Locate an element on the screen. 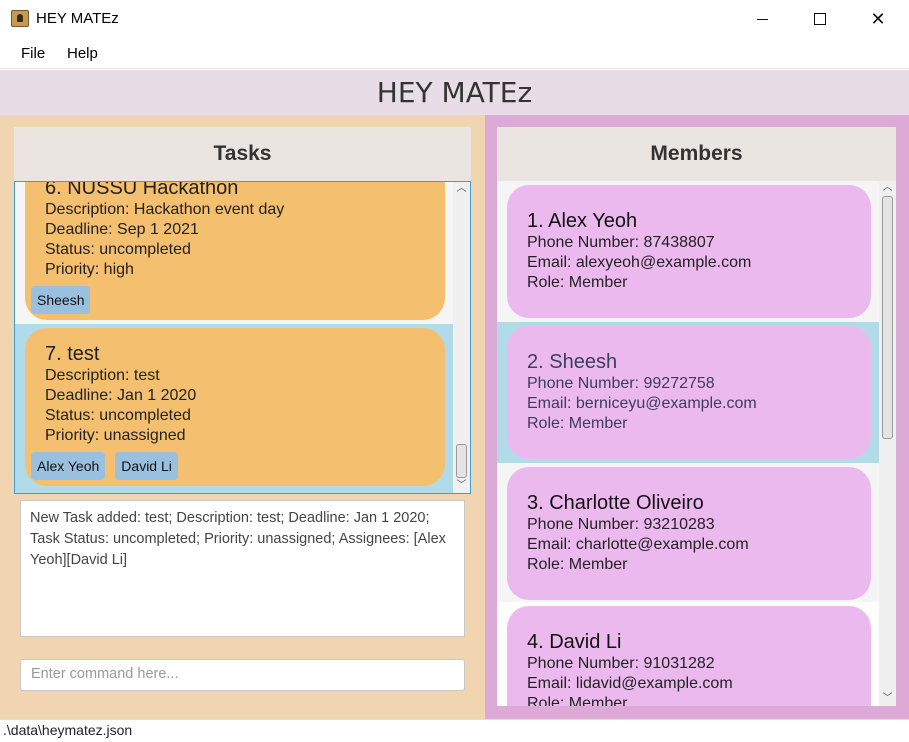 The image size is (909, 742). minimize-button is located at coordinates (762, 19).